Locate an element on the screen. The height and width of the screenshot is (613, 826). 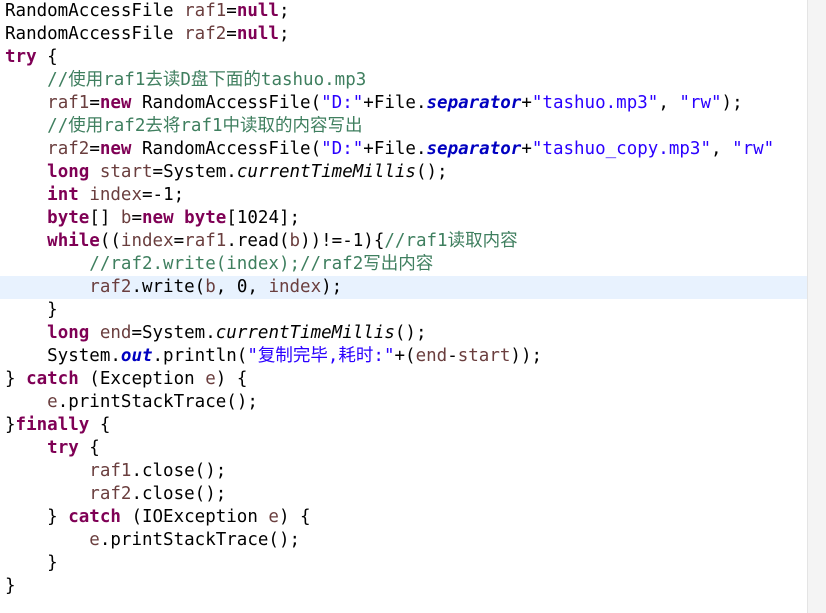
code-token: +( is located at coordinates (405, 356).